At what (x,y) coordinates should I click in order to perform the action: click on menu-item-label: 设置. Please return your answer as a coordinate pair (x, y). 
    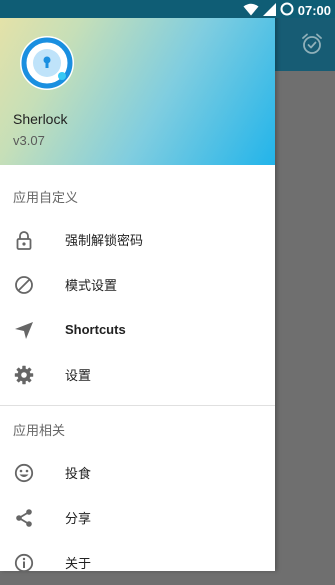
    Looking at the image, I should click on (78, 376).